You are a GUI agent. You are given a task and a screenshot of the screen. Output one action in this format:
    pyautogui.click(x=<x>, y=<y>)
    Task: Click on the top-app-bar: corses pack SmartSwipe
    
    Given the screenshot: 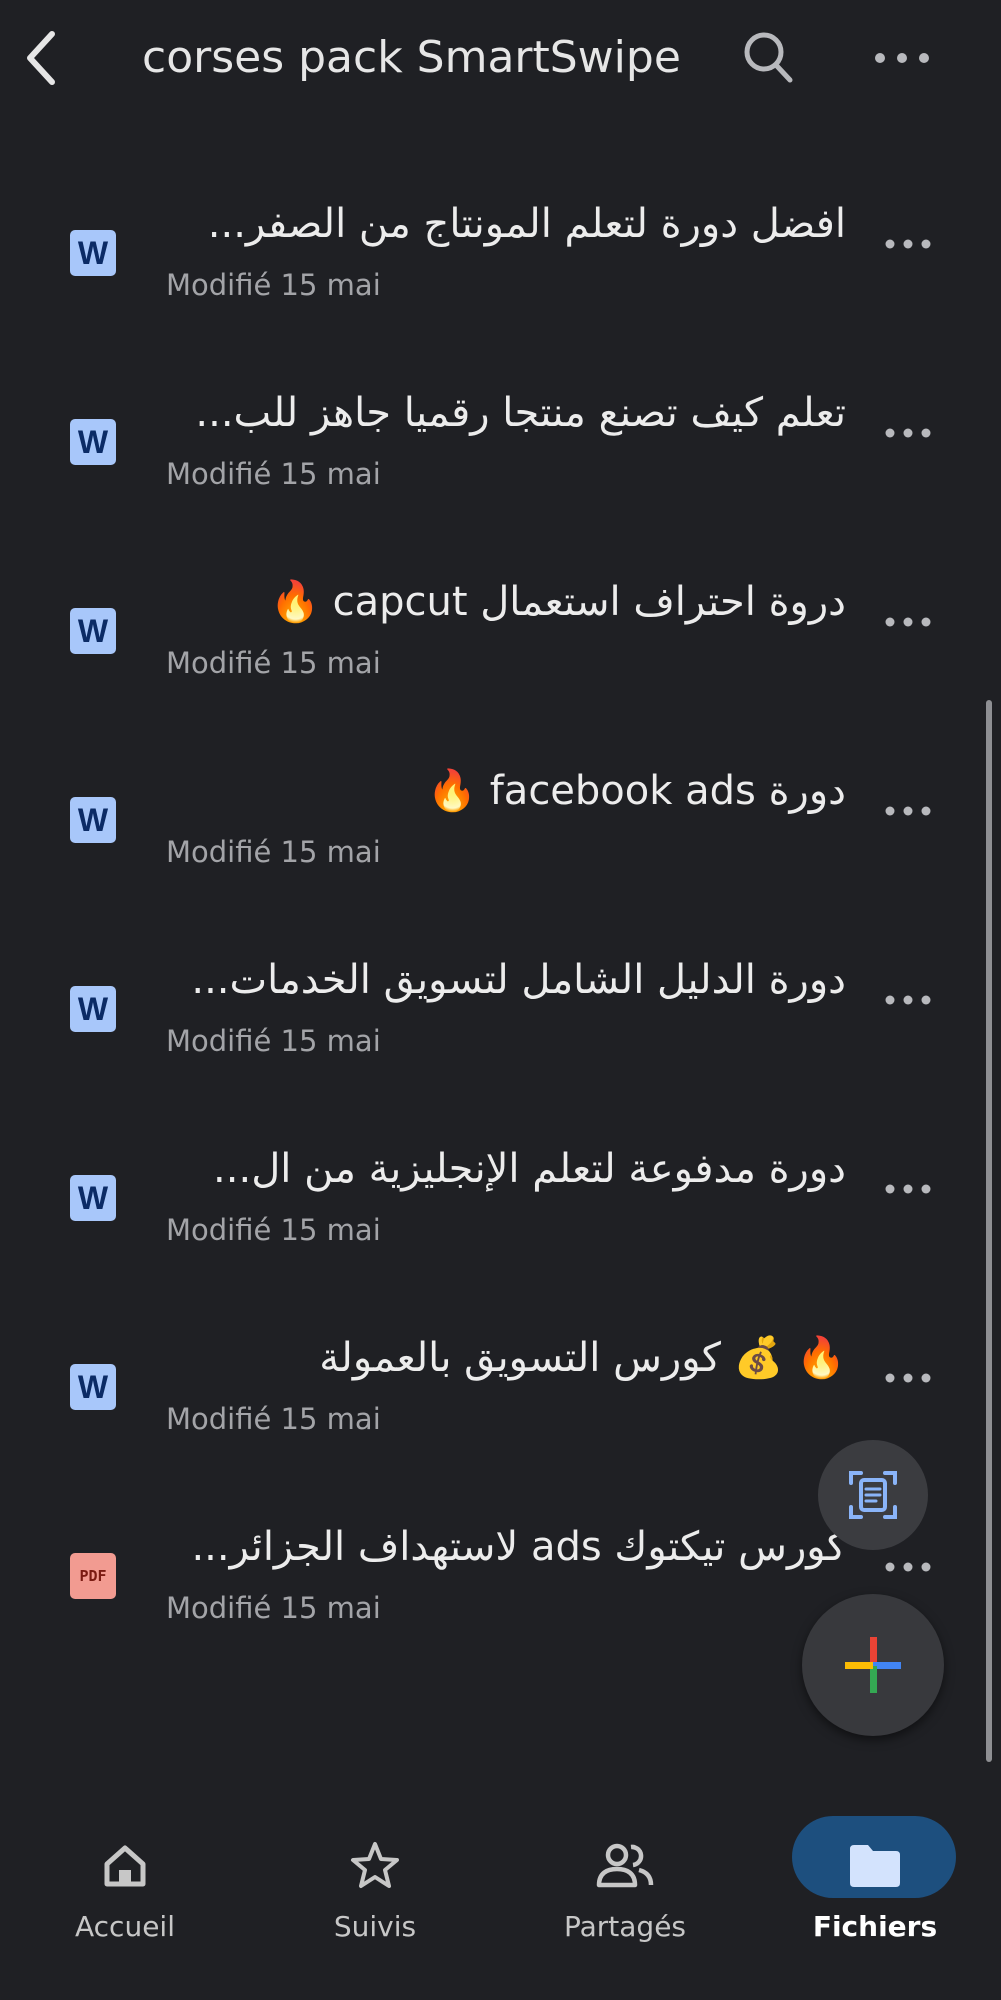 What is the action you would take?
    pyautogui.click(x=500, y=60)
    